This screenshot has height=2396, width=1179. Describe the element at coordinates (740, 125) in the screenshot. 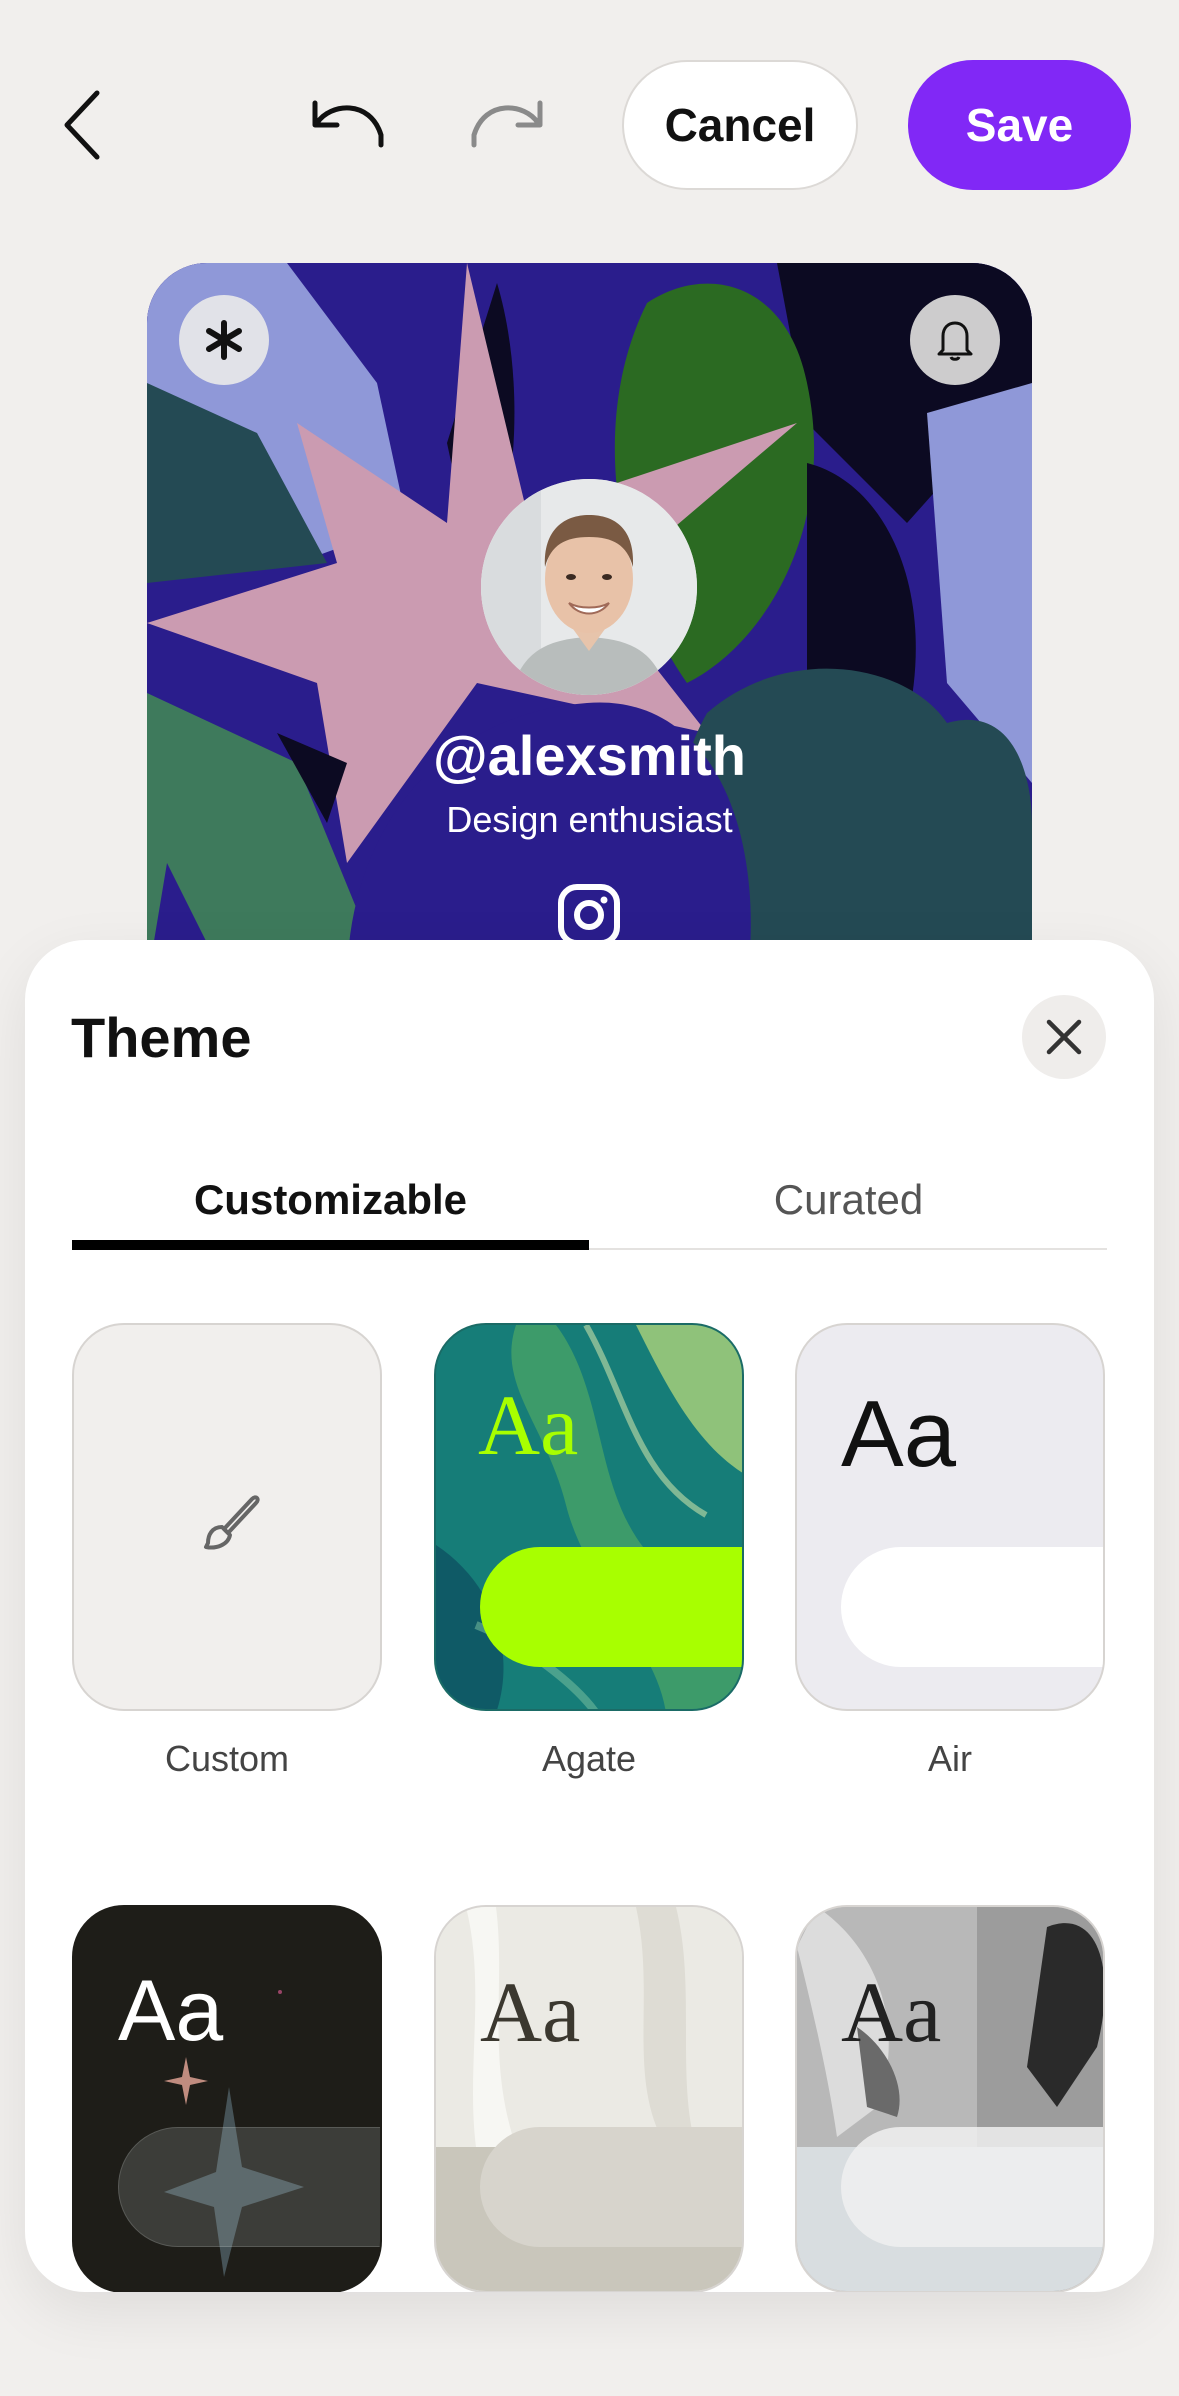

I see `cancel-button: Cancel` at that location.